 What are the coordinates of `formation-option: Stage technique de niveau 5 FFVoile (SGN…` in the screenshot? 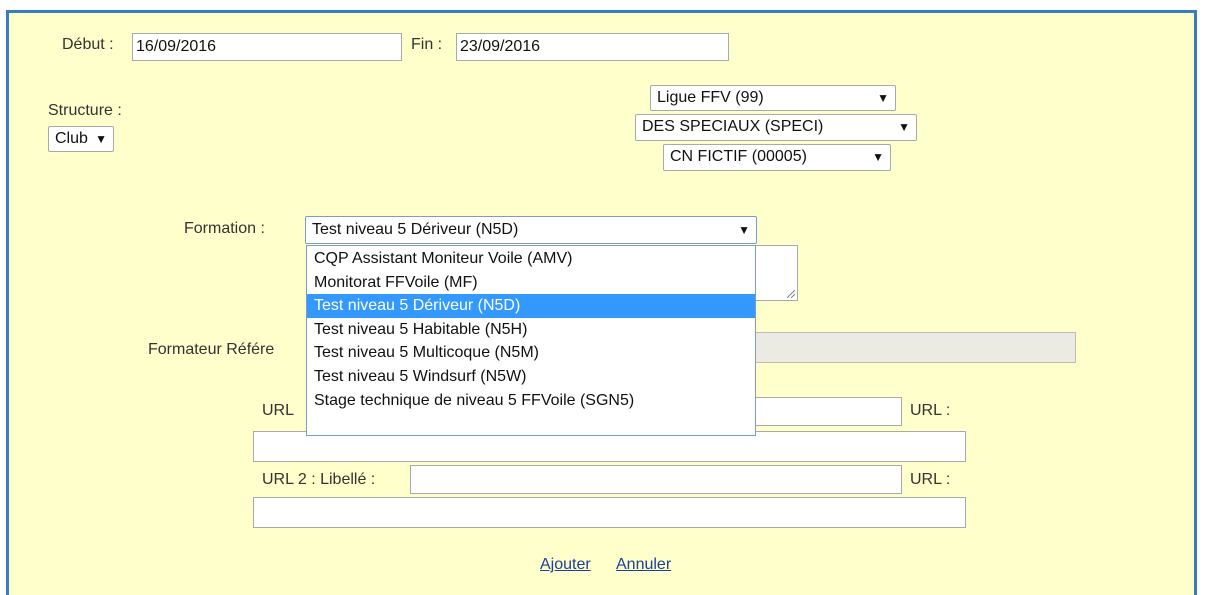 It's located at (531, 401).